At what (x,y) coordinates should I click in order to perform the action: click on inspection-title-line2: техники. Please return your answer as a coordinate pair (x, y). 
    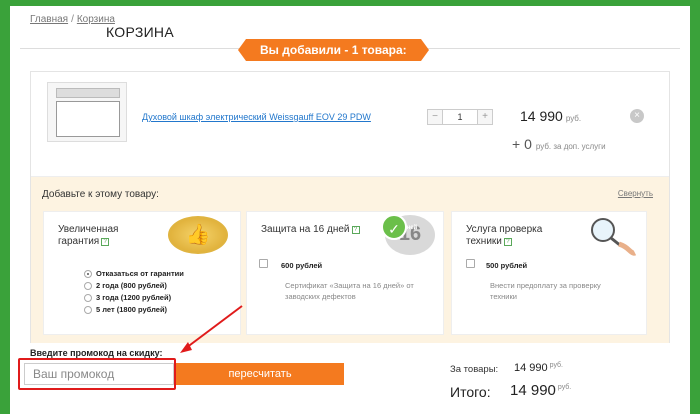
    Looking at the image, I should click on (484, 241).